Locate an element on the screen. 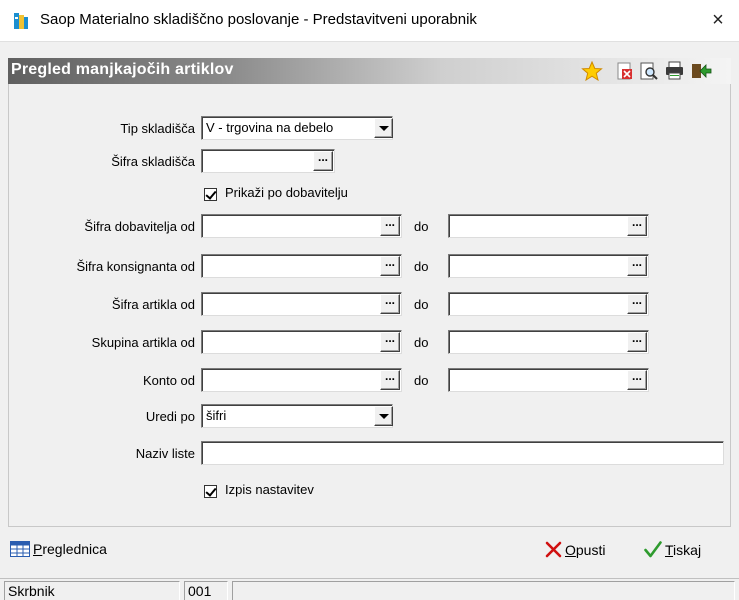 This screenshot has height=600, width=739. izpis-nastavitev-checkbox is located at coordinates (210, 491).